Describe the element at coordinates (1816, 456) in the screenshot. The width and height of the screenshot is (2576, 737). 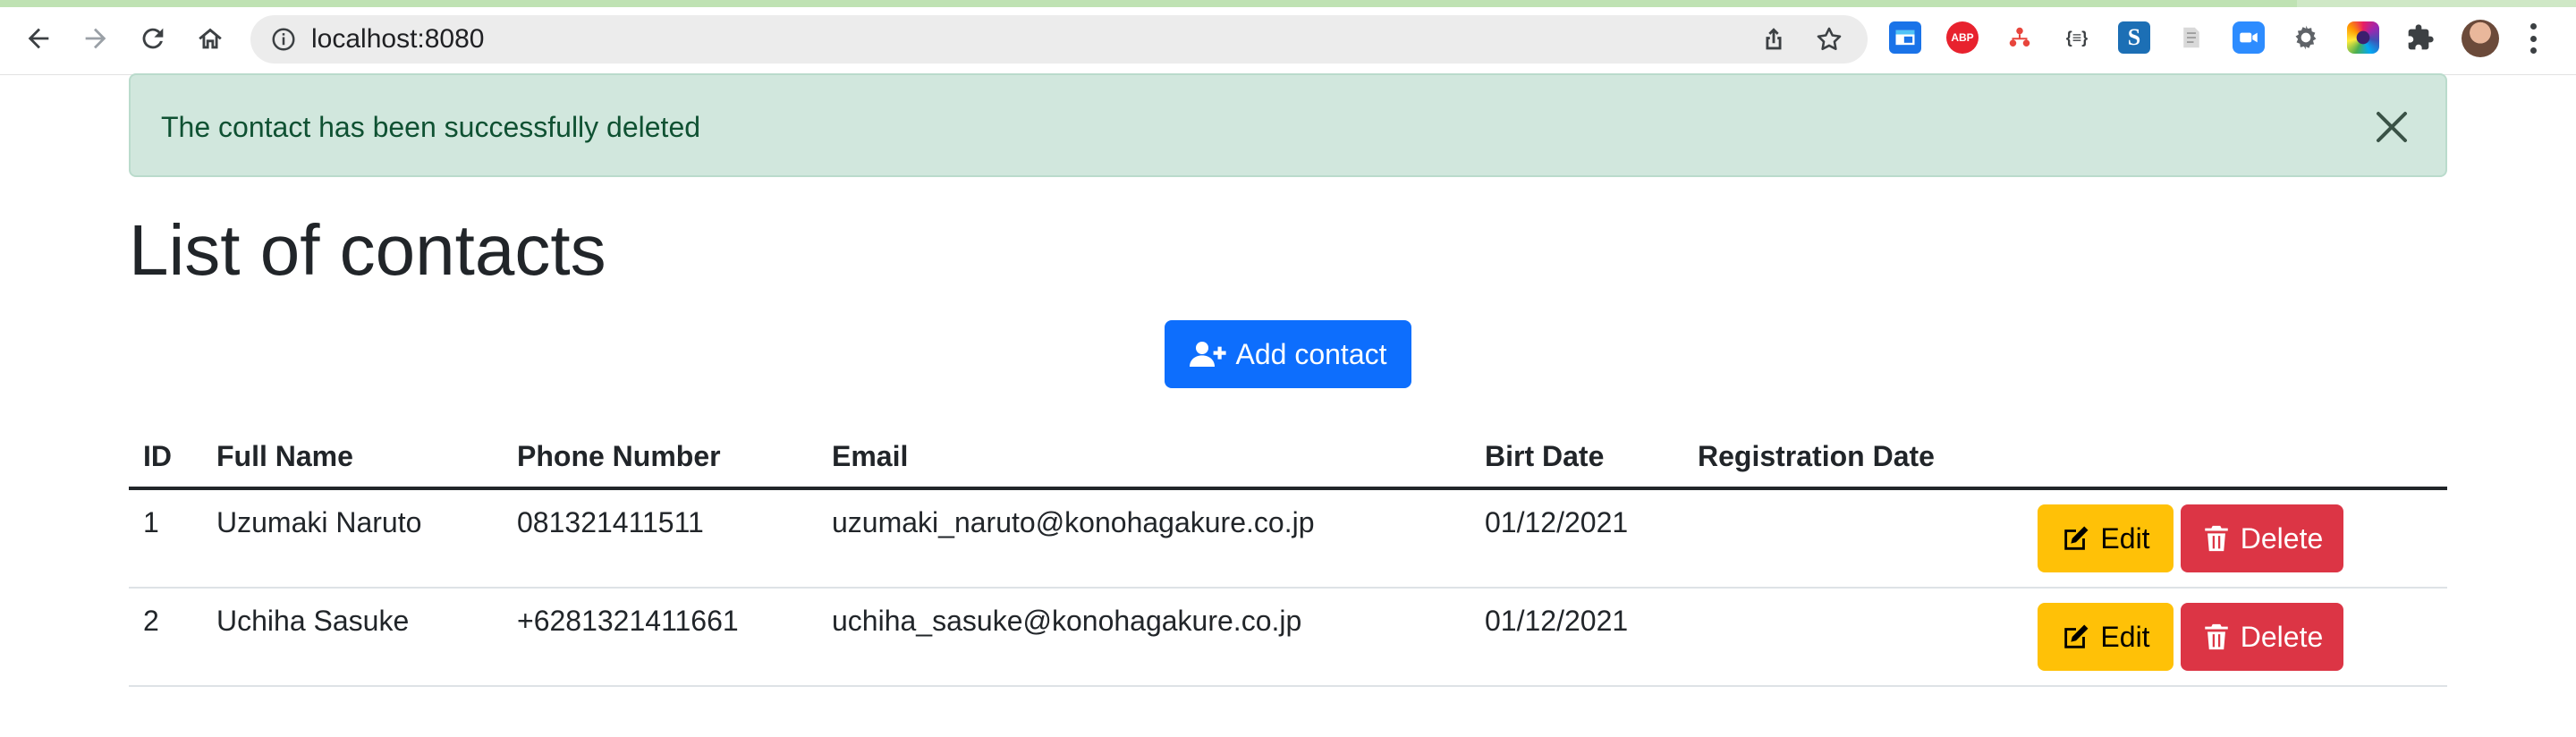
I see `header-registration-date: Registration Date` at that location.